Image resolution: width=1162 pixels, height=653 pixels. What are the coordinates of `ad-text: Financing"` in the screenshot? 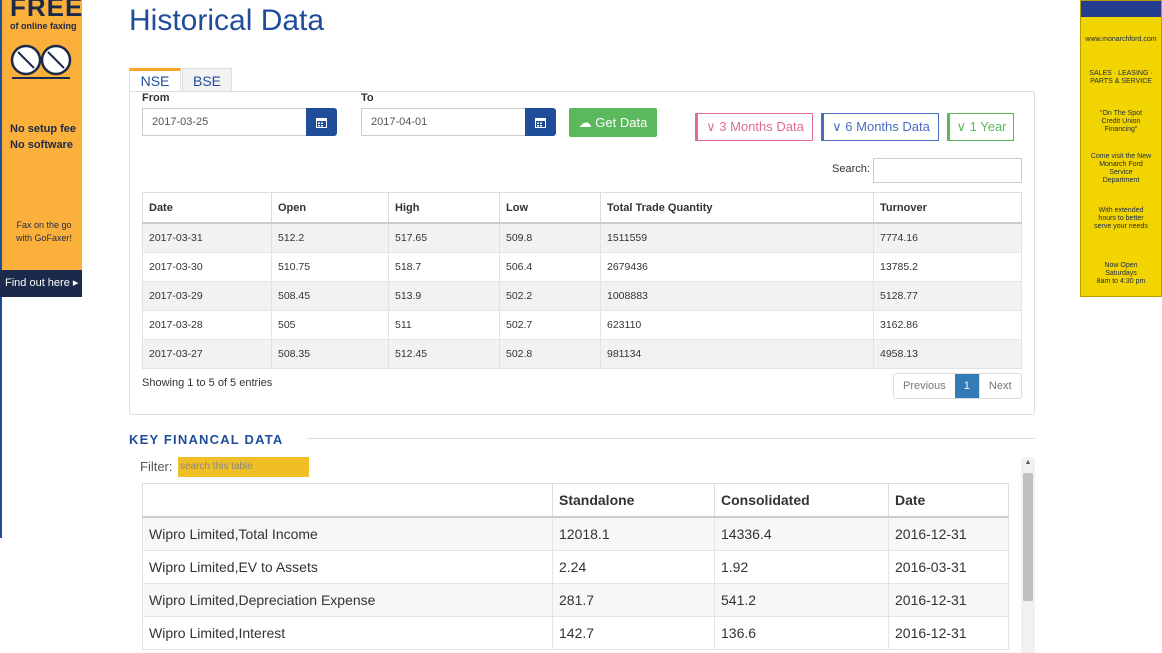 It's located at (1121, 129).